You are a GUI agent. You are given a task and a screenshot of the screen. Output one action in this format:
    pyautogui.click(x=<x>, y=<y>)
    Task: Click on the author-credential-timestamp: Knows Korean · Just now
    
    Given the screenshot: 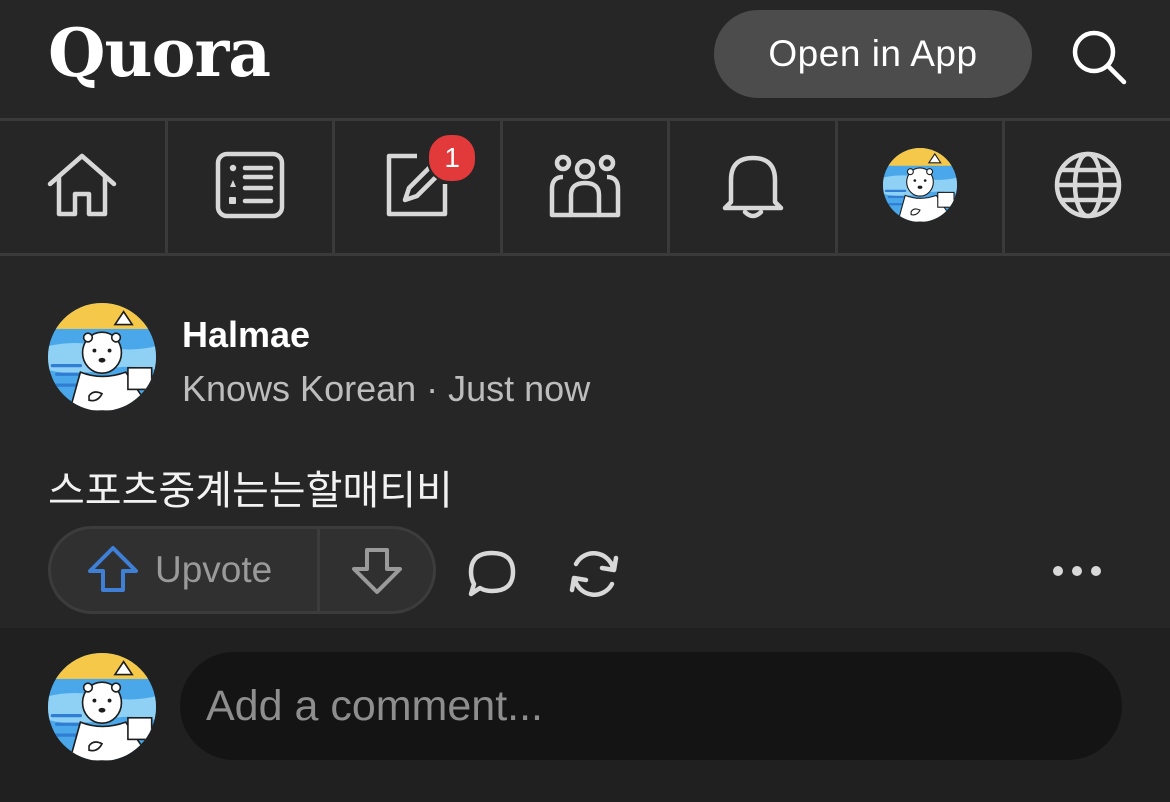 What is the action you would take?
    pyautogui.click(x=386, y=388)
    